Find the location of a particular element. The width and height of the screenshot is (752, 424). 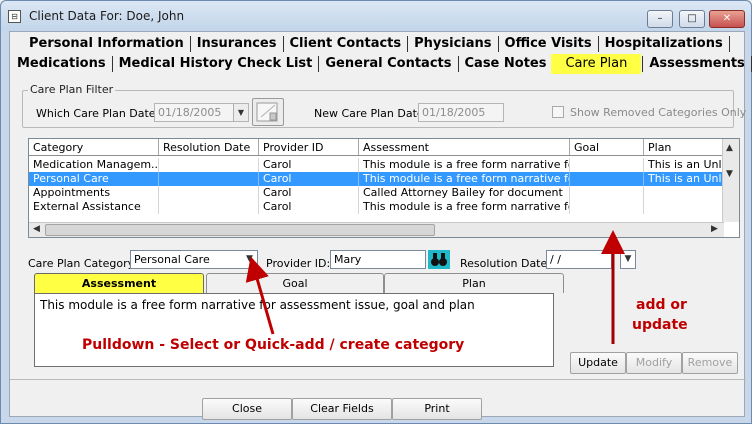

maximize-button: □ is located at coordinates (692, 19).